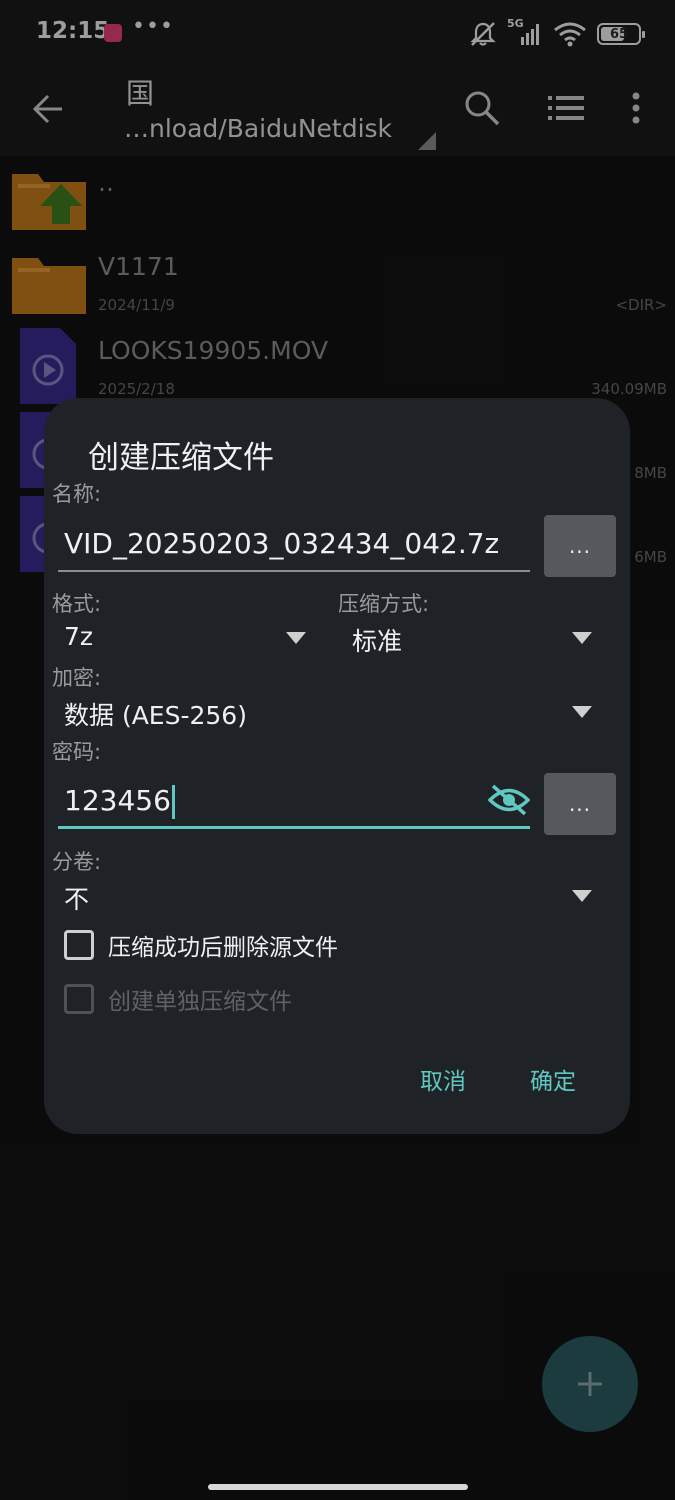 The image size is (675, 1500). I want to click on password-input: 123456, so click(294, 801).